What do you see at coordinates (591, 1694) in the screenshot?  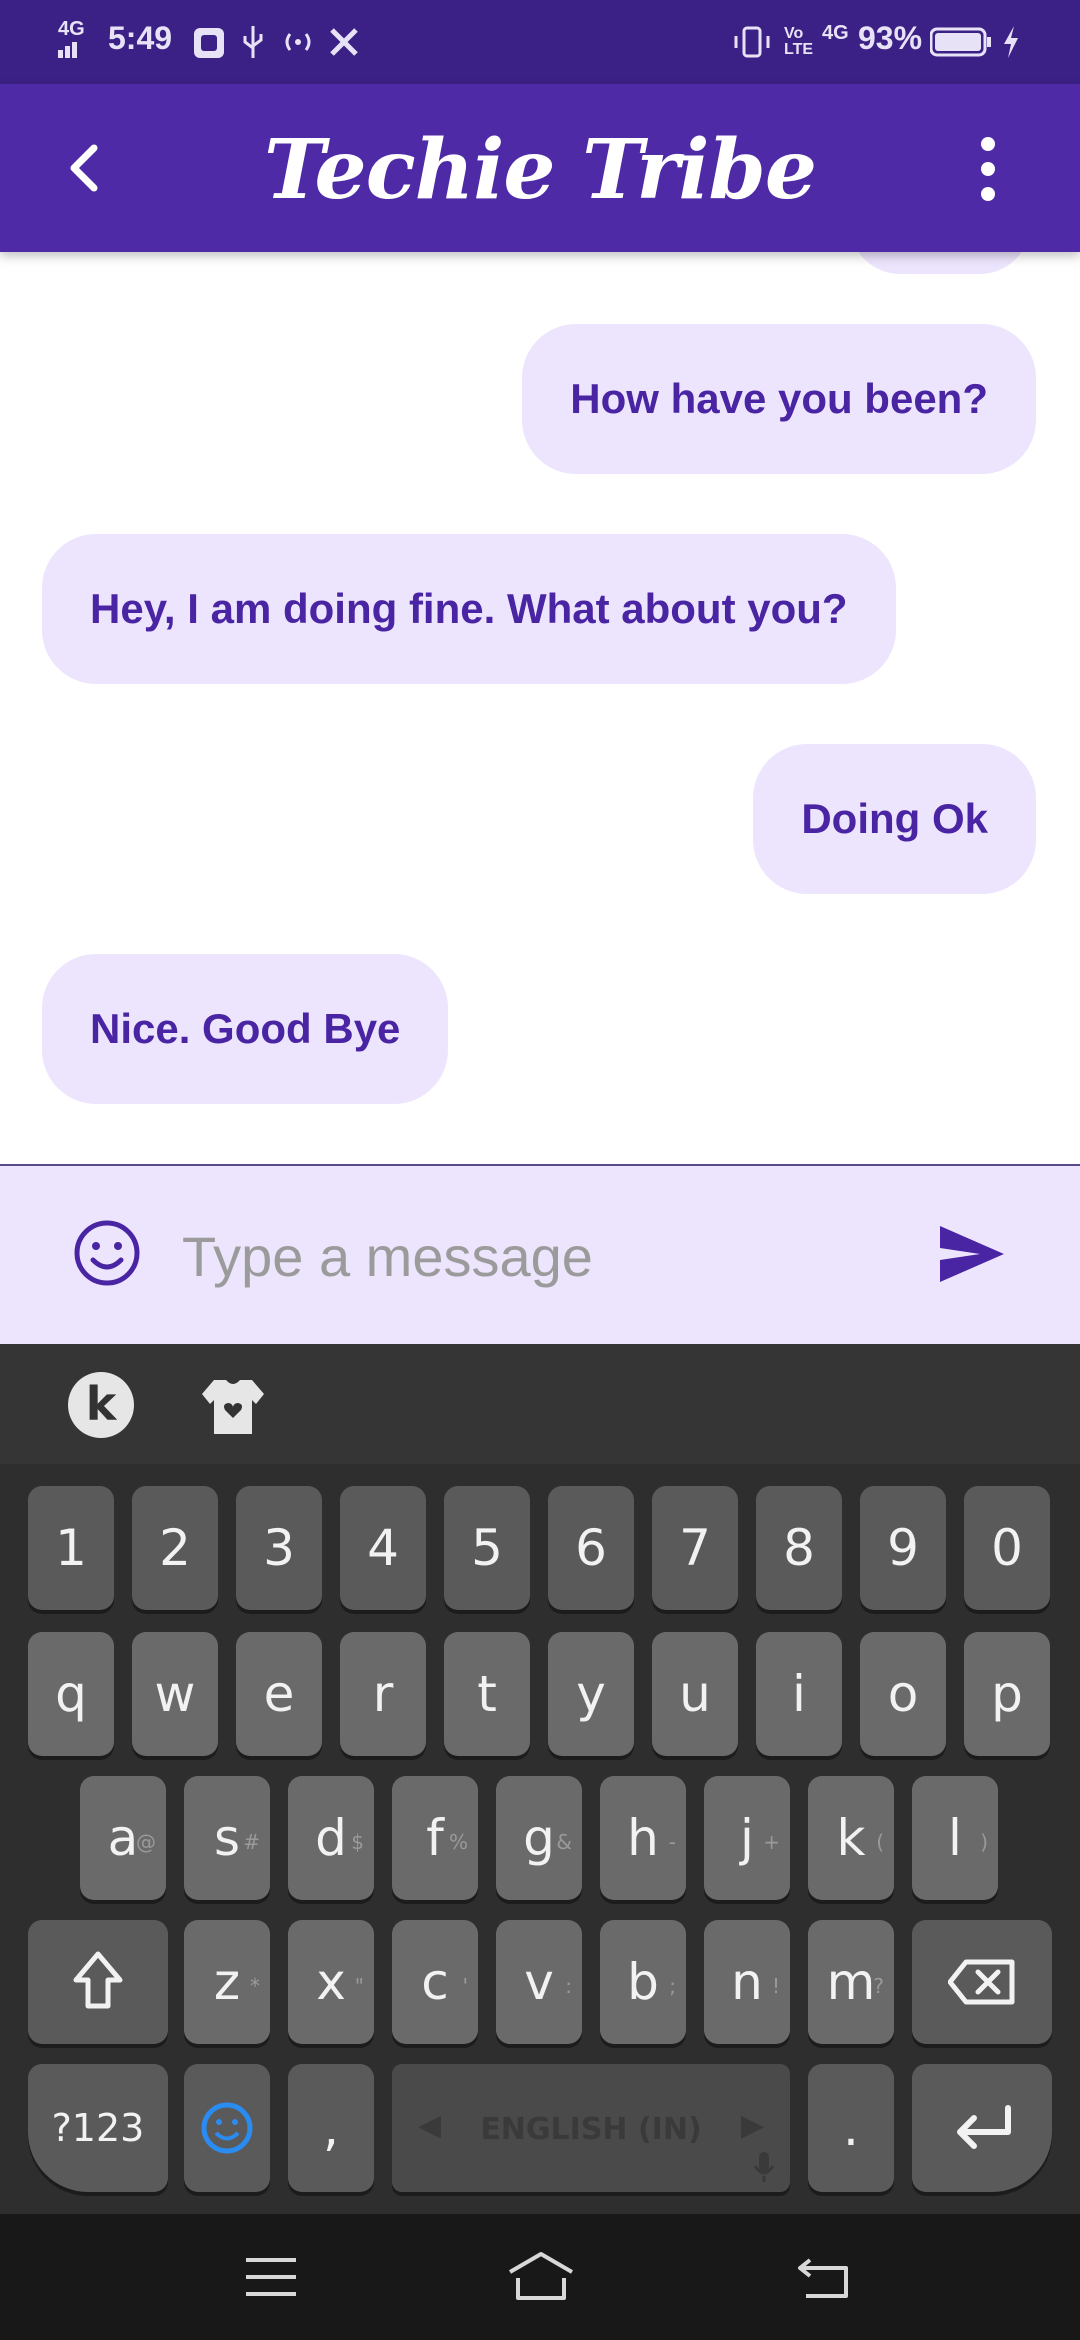 I see `key-y: y` at bounding box center [591, 1694].